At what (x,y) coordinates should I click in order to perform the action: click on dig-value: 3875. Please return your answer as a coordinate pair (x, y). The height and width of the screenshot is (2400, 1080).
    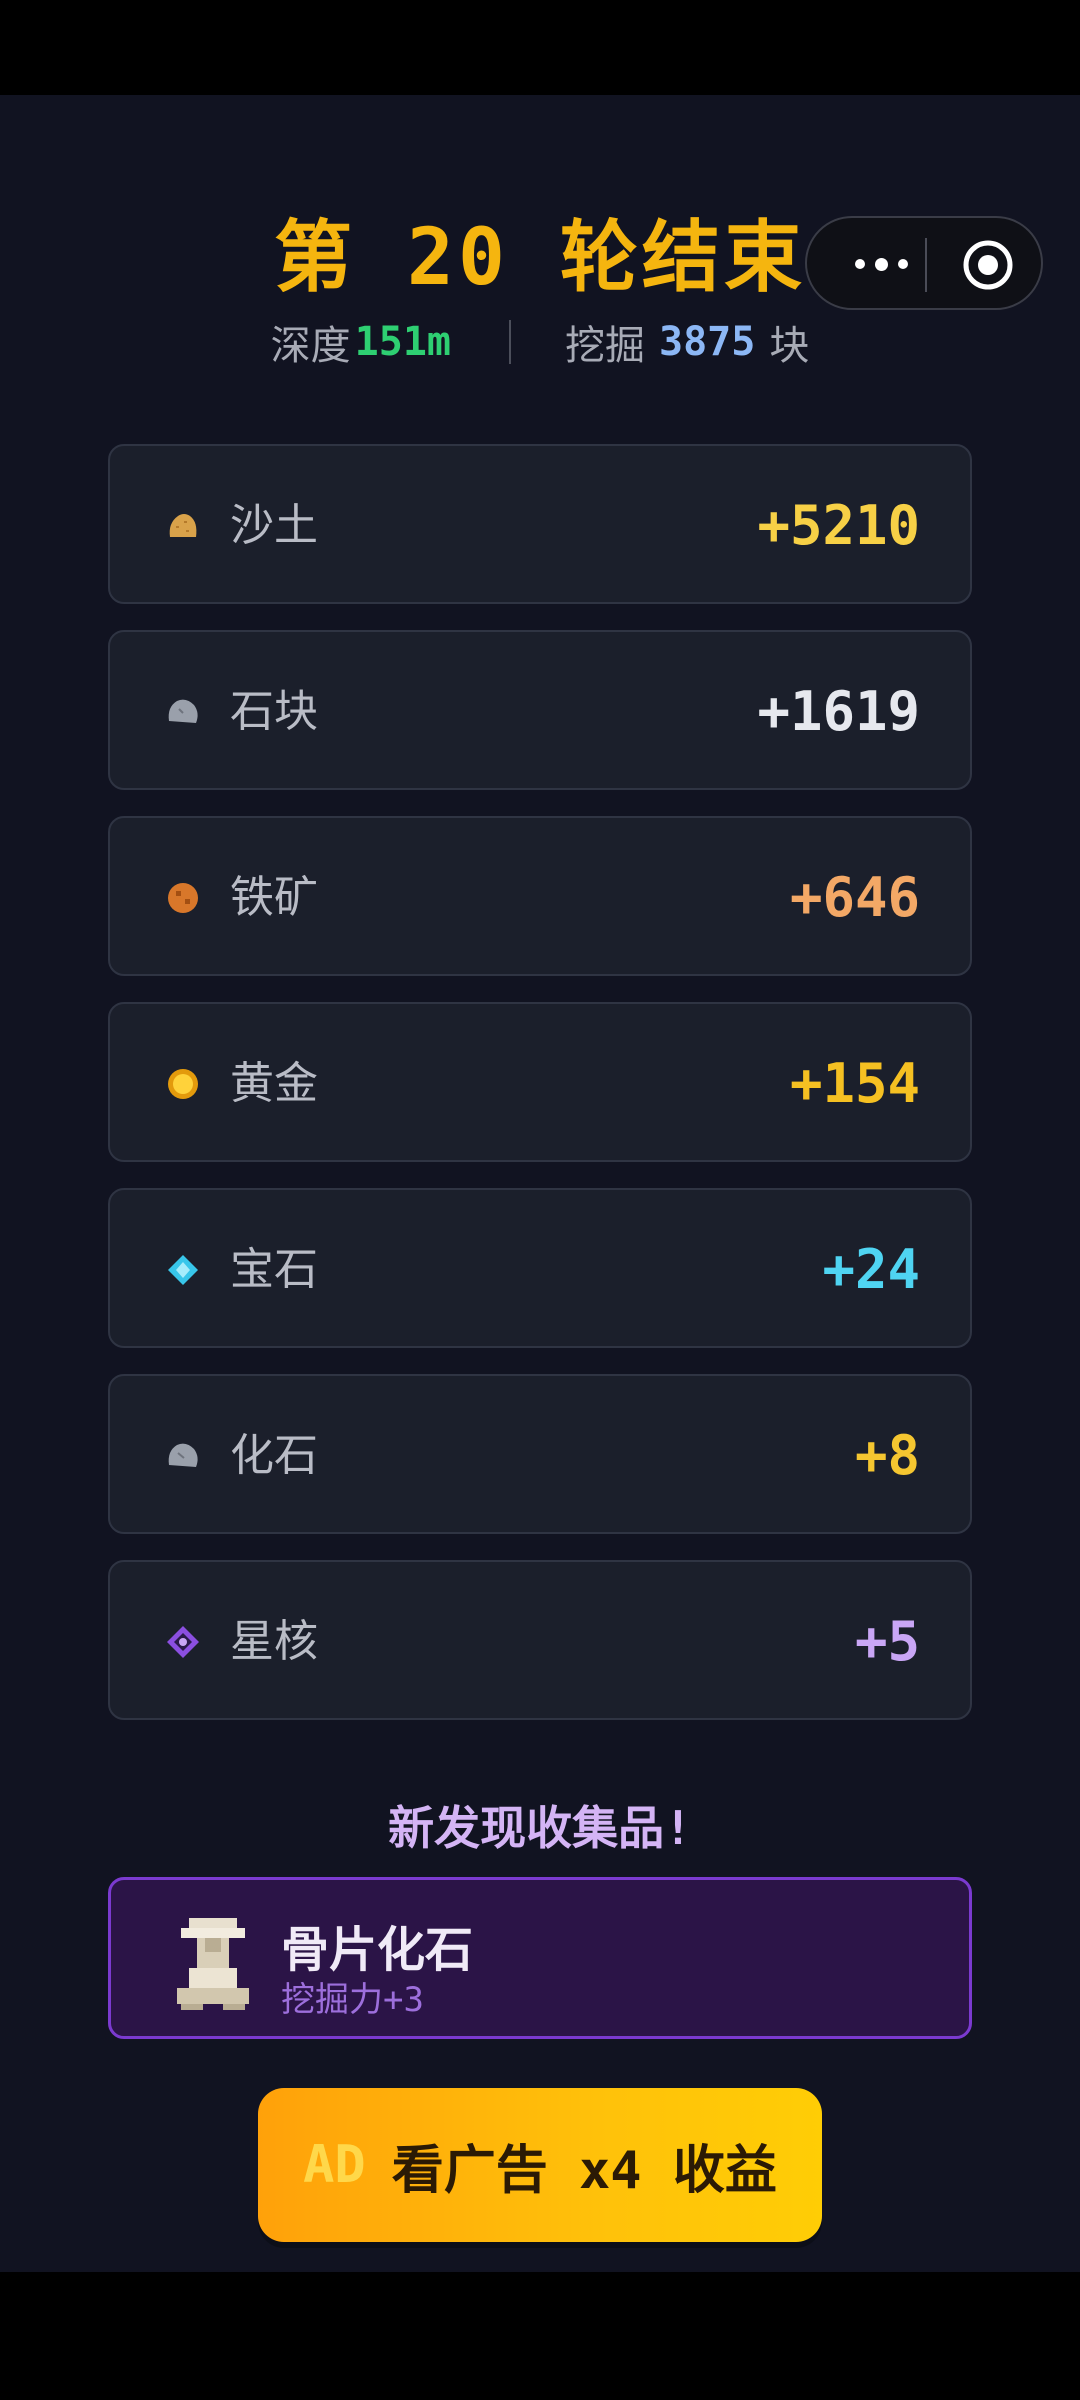
    Looking at the image, I should click on (707, 342).